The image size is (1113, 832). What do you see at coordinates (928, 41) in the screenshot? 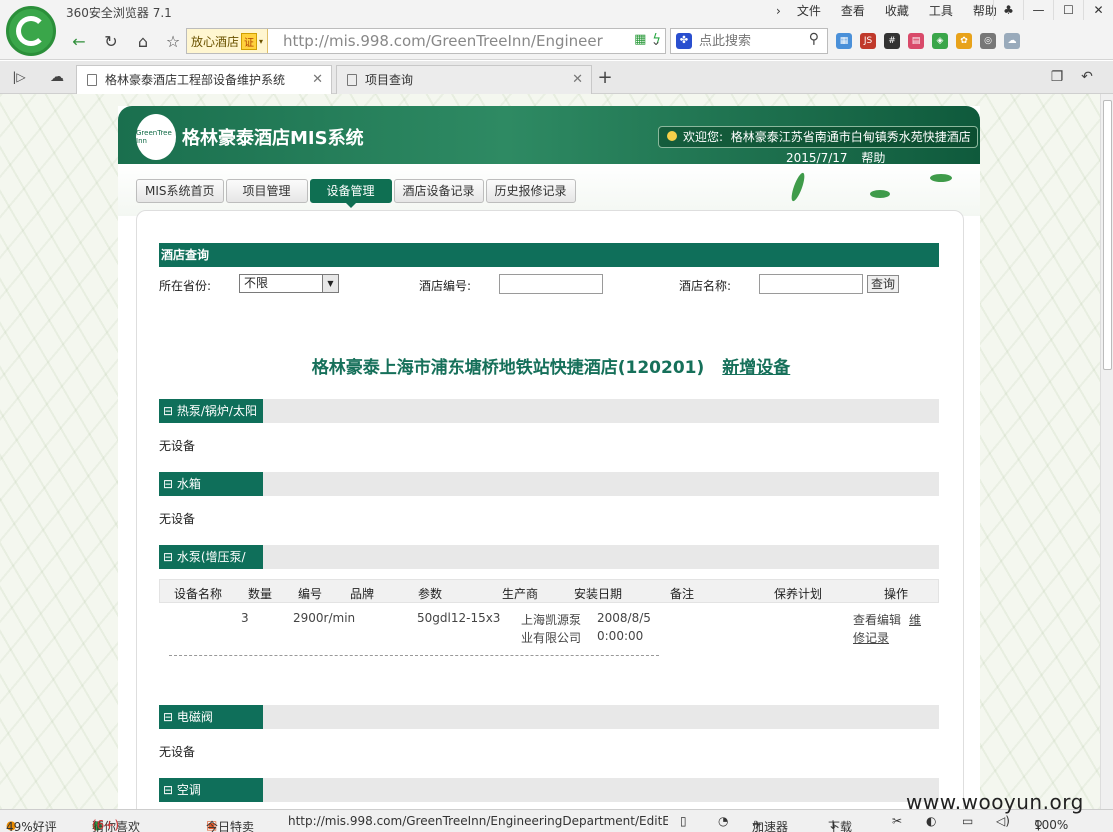
I see `extension-icons: ▦ JS # ▤ ◈ ✿ ◎ ☁` at bounding box center [928, 41].